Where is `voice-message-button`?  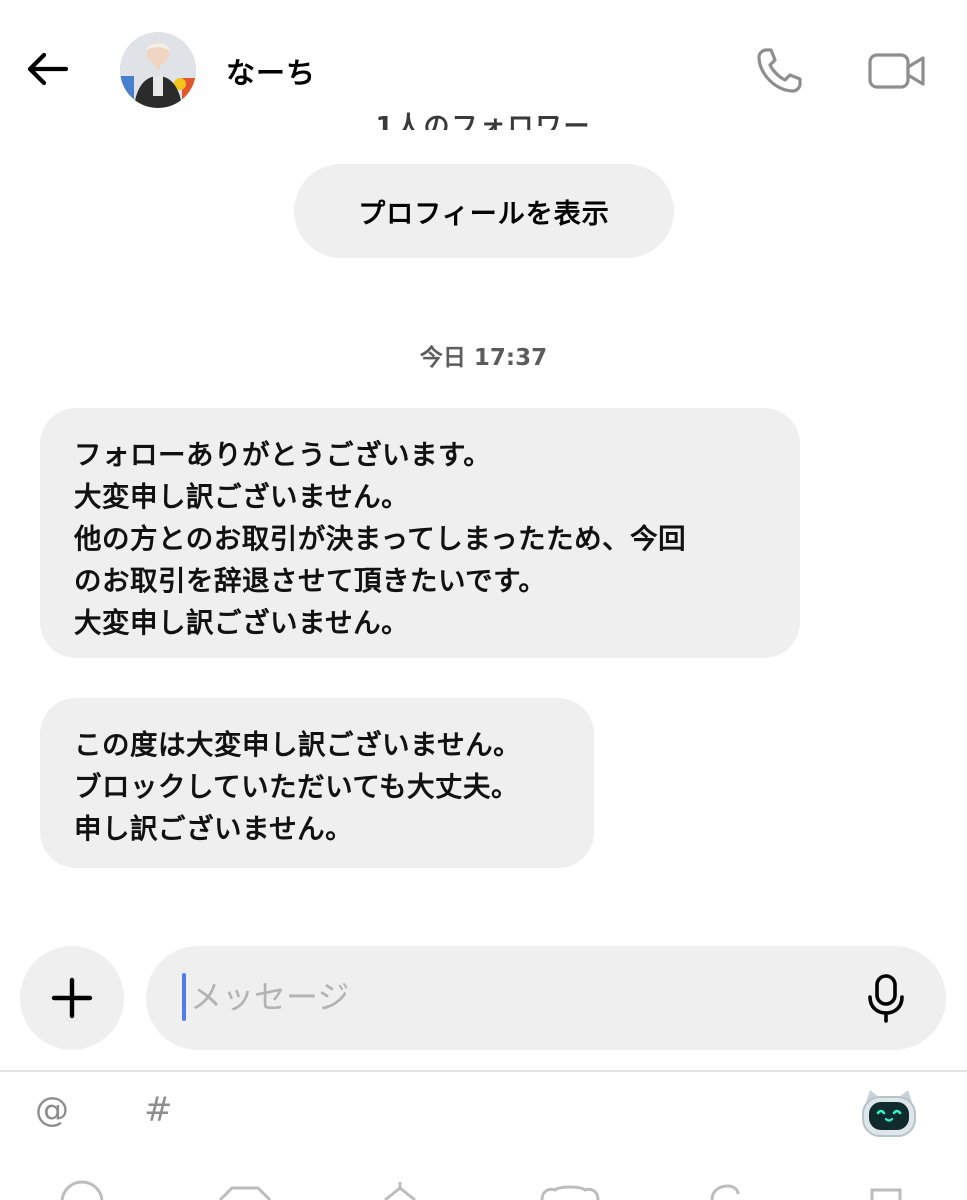 voice-message-button is located at coordinates (886, 998).